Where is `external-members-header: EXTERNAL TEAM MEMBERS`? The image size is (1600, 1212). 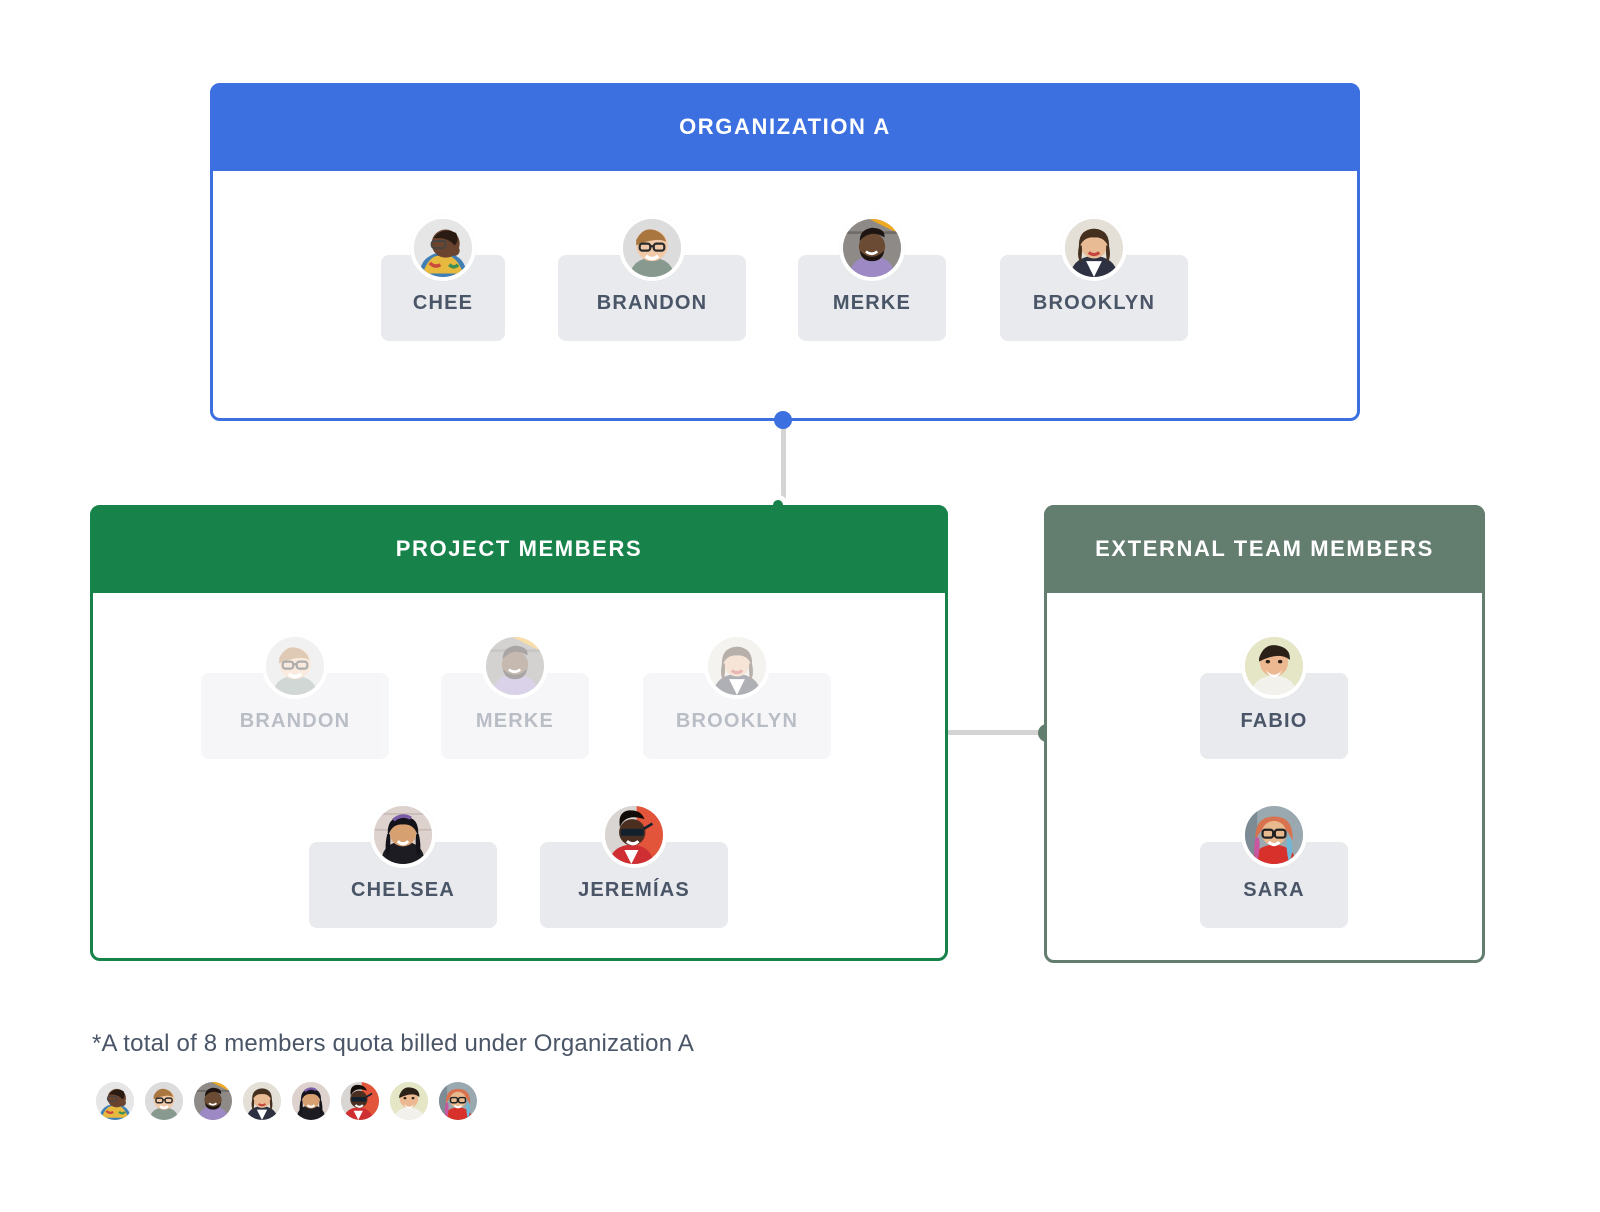 external-members-header: EXTERNAL TEAM MEMBERS is located at coordinates (1264, 549).